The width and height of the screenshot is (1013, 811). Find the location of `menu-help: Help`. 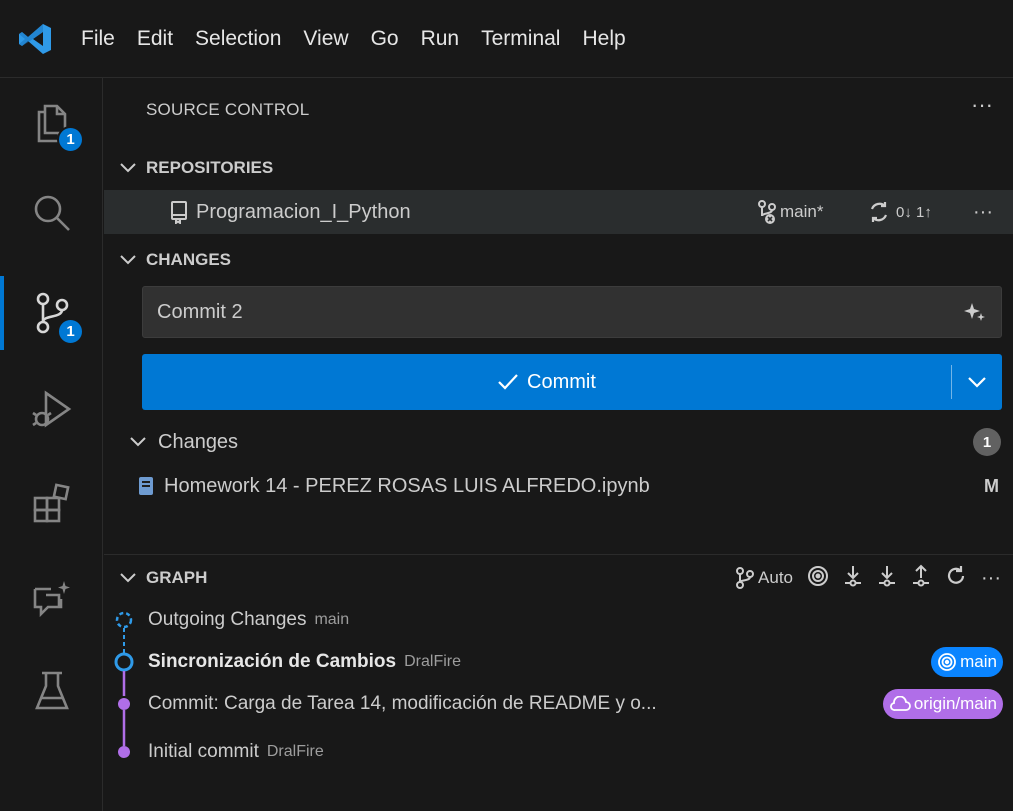

menu-help: Help is located at coordinates (603, 39).